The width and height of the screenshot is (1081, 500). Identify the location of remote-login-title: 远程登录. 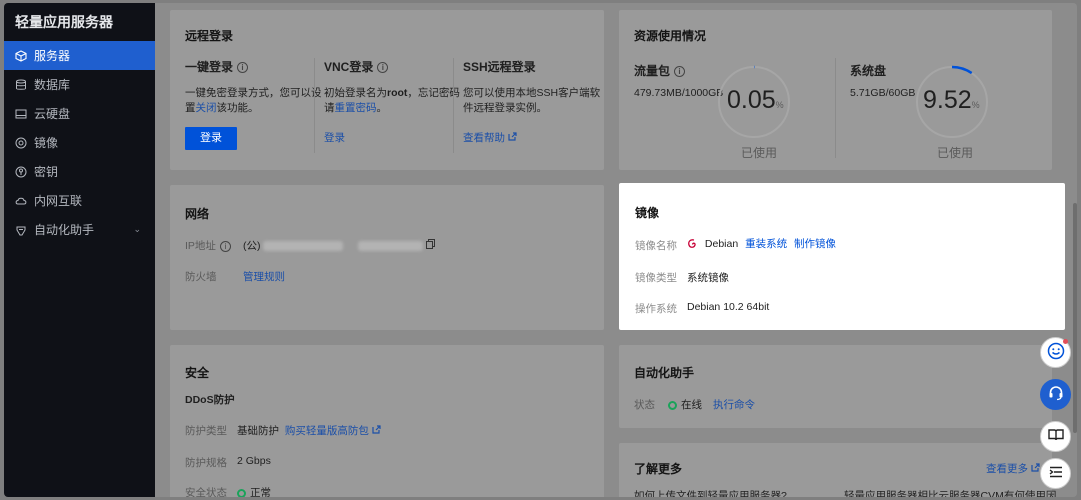
(209, 36).